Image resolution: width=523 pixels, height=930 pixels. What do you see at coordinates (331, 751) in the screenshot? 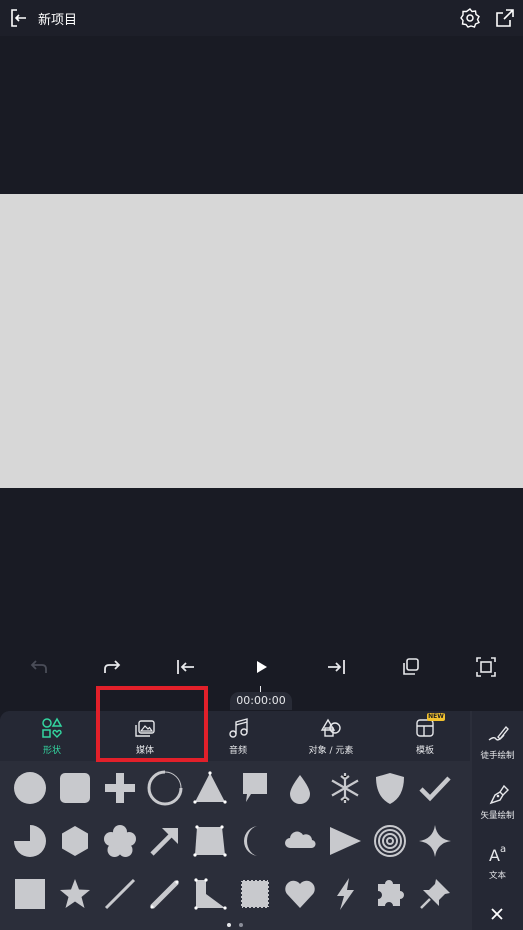
I see `tab-label: 对象 / 元素` at bounding box center [331, 751].